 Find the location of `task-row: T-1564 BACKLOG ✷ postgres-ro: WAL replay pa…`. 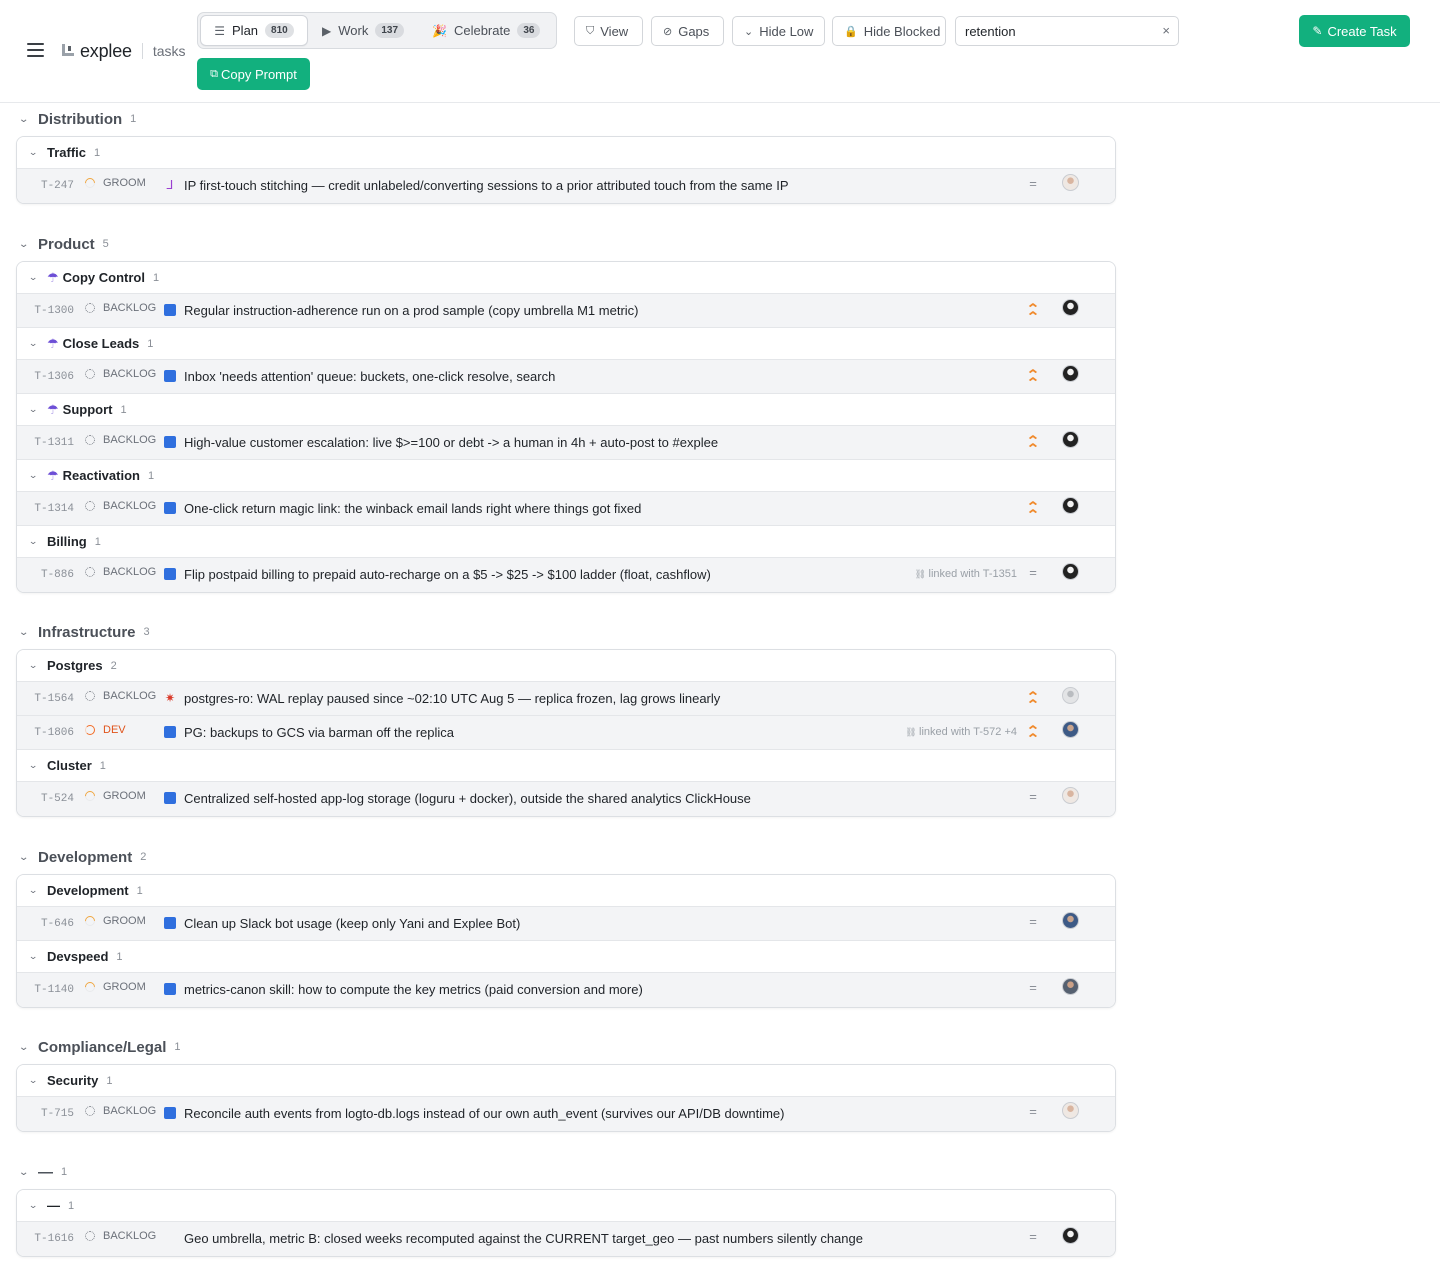

task-row: T-1564 BACKLOG ✷ postgres-ro: WAL replay pa… is located at coordinates (566, 699).